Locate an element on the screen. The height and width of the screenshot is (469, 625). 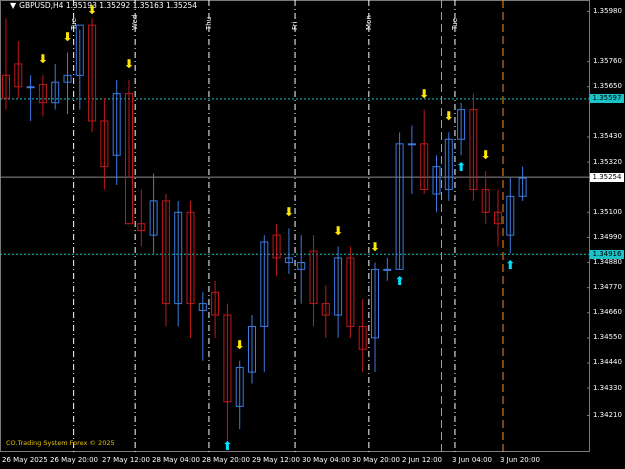
price-tick-label: 1.34990 is located at coordinates (607, 236).